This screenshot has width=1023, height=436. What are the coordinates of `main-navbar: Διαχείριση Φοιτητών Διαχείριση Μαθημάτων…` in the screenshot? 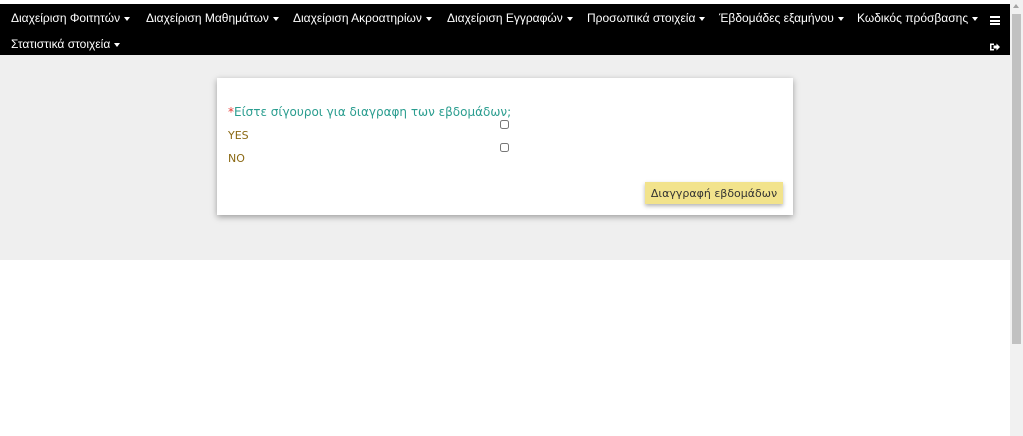 It's located at (505, 29).